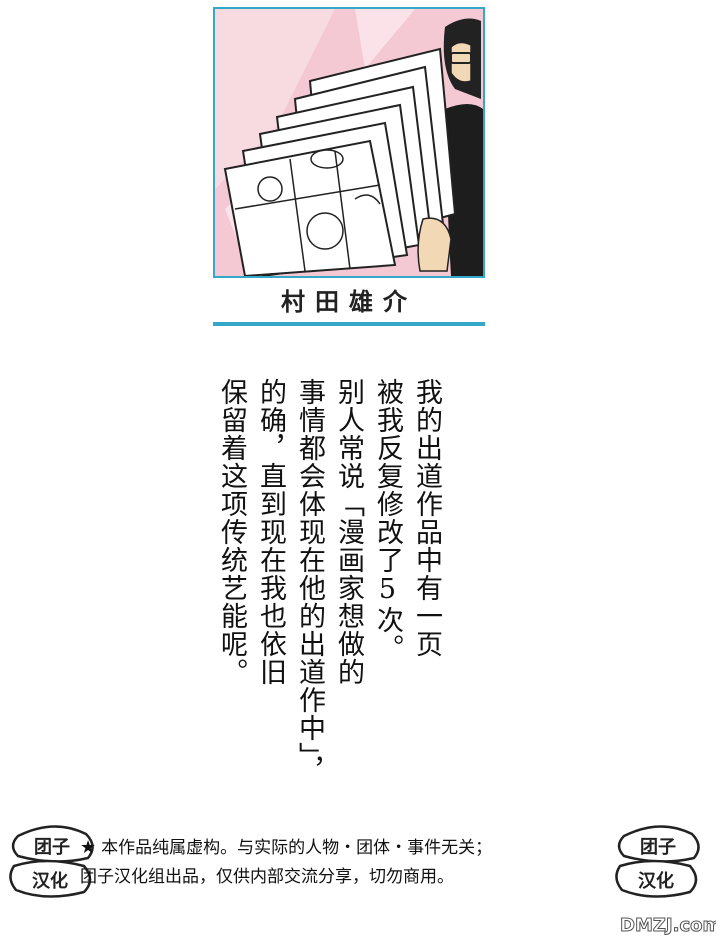  Describe the element at coordinates (270, 532) in the screenshot. I see `comment-line: 的确，直到现在我也依旧` at that location.